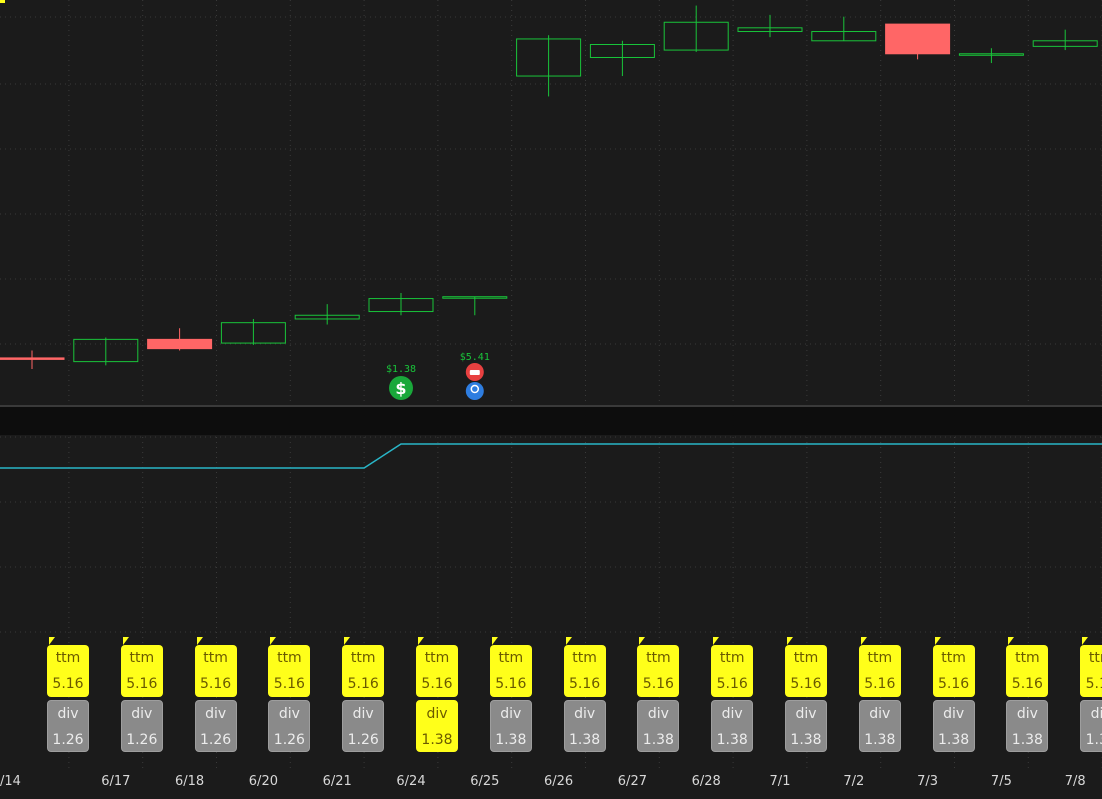 This screenshot has width=1102, height=799. Describe the element at coordinates (510, 726) in the screenshot. I see `div-label-6/25: div 1.38` at that location.